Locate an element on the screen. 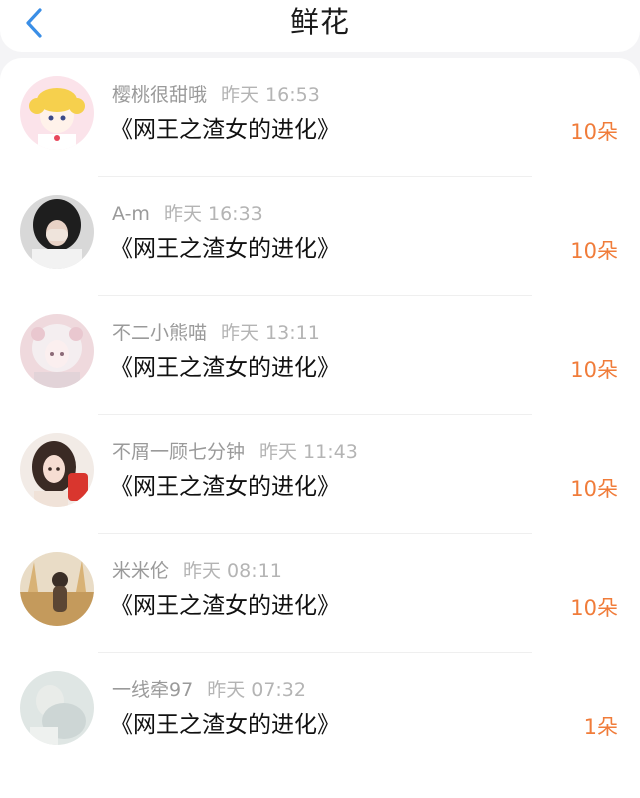 The height and width of the screenshot is (798, 640). list-item: 一线牵97 昨天 07:32 《网王之渣女的进化》 1朵 is located at coordinates (320, 712).